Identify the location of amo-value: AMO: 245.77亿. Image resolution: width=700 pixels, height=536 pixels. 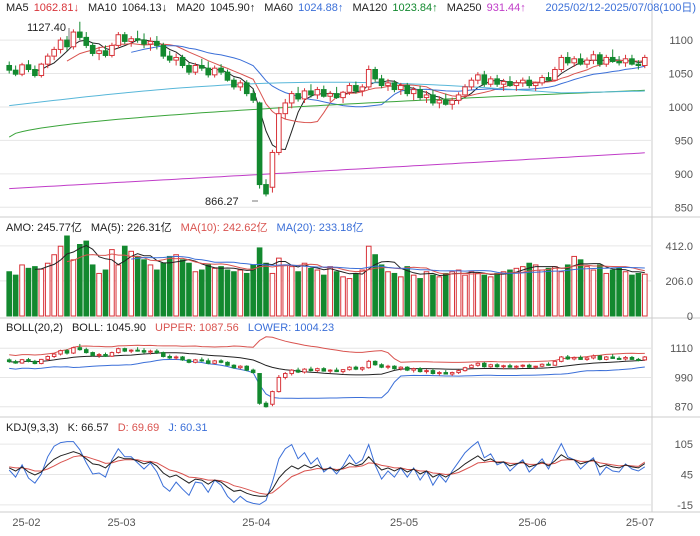
(44, 227).